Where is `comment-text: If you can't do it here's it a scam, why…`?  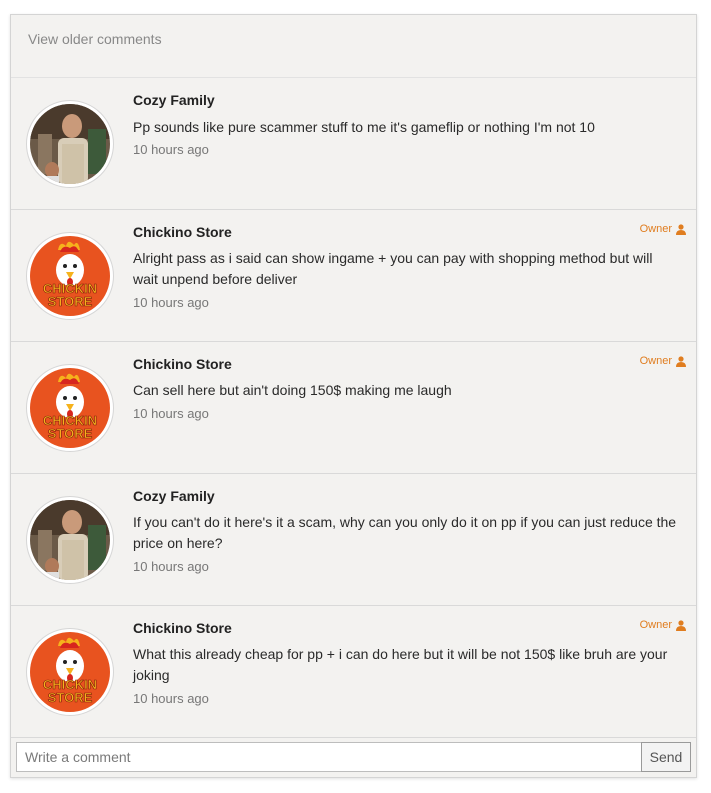 comment-text: If you can't do it here's it a scam, why… is located at coordinates (405, 532).